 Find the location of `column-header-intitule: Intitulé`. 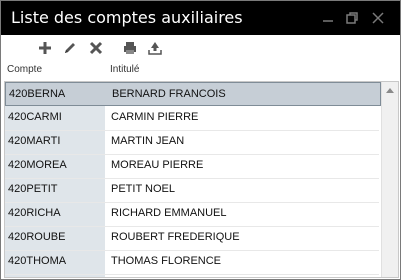

column-header-intitule: Intitulé is located at coordinates (124, 69).